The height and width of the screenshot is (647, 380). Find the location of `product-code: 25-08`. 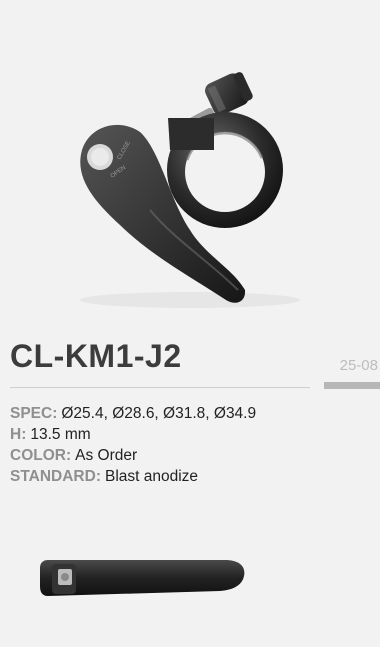

product-code: 25-08 is located at coordinates (358, 365).